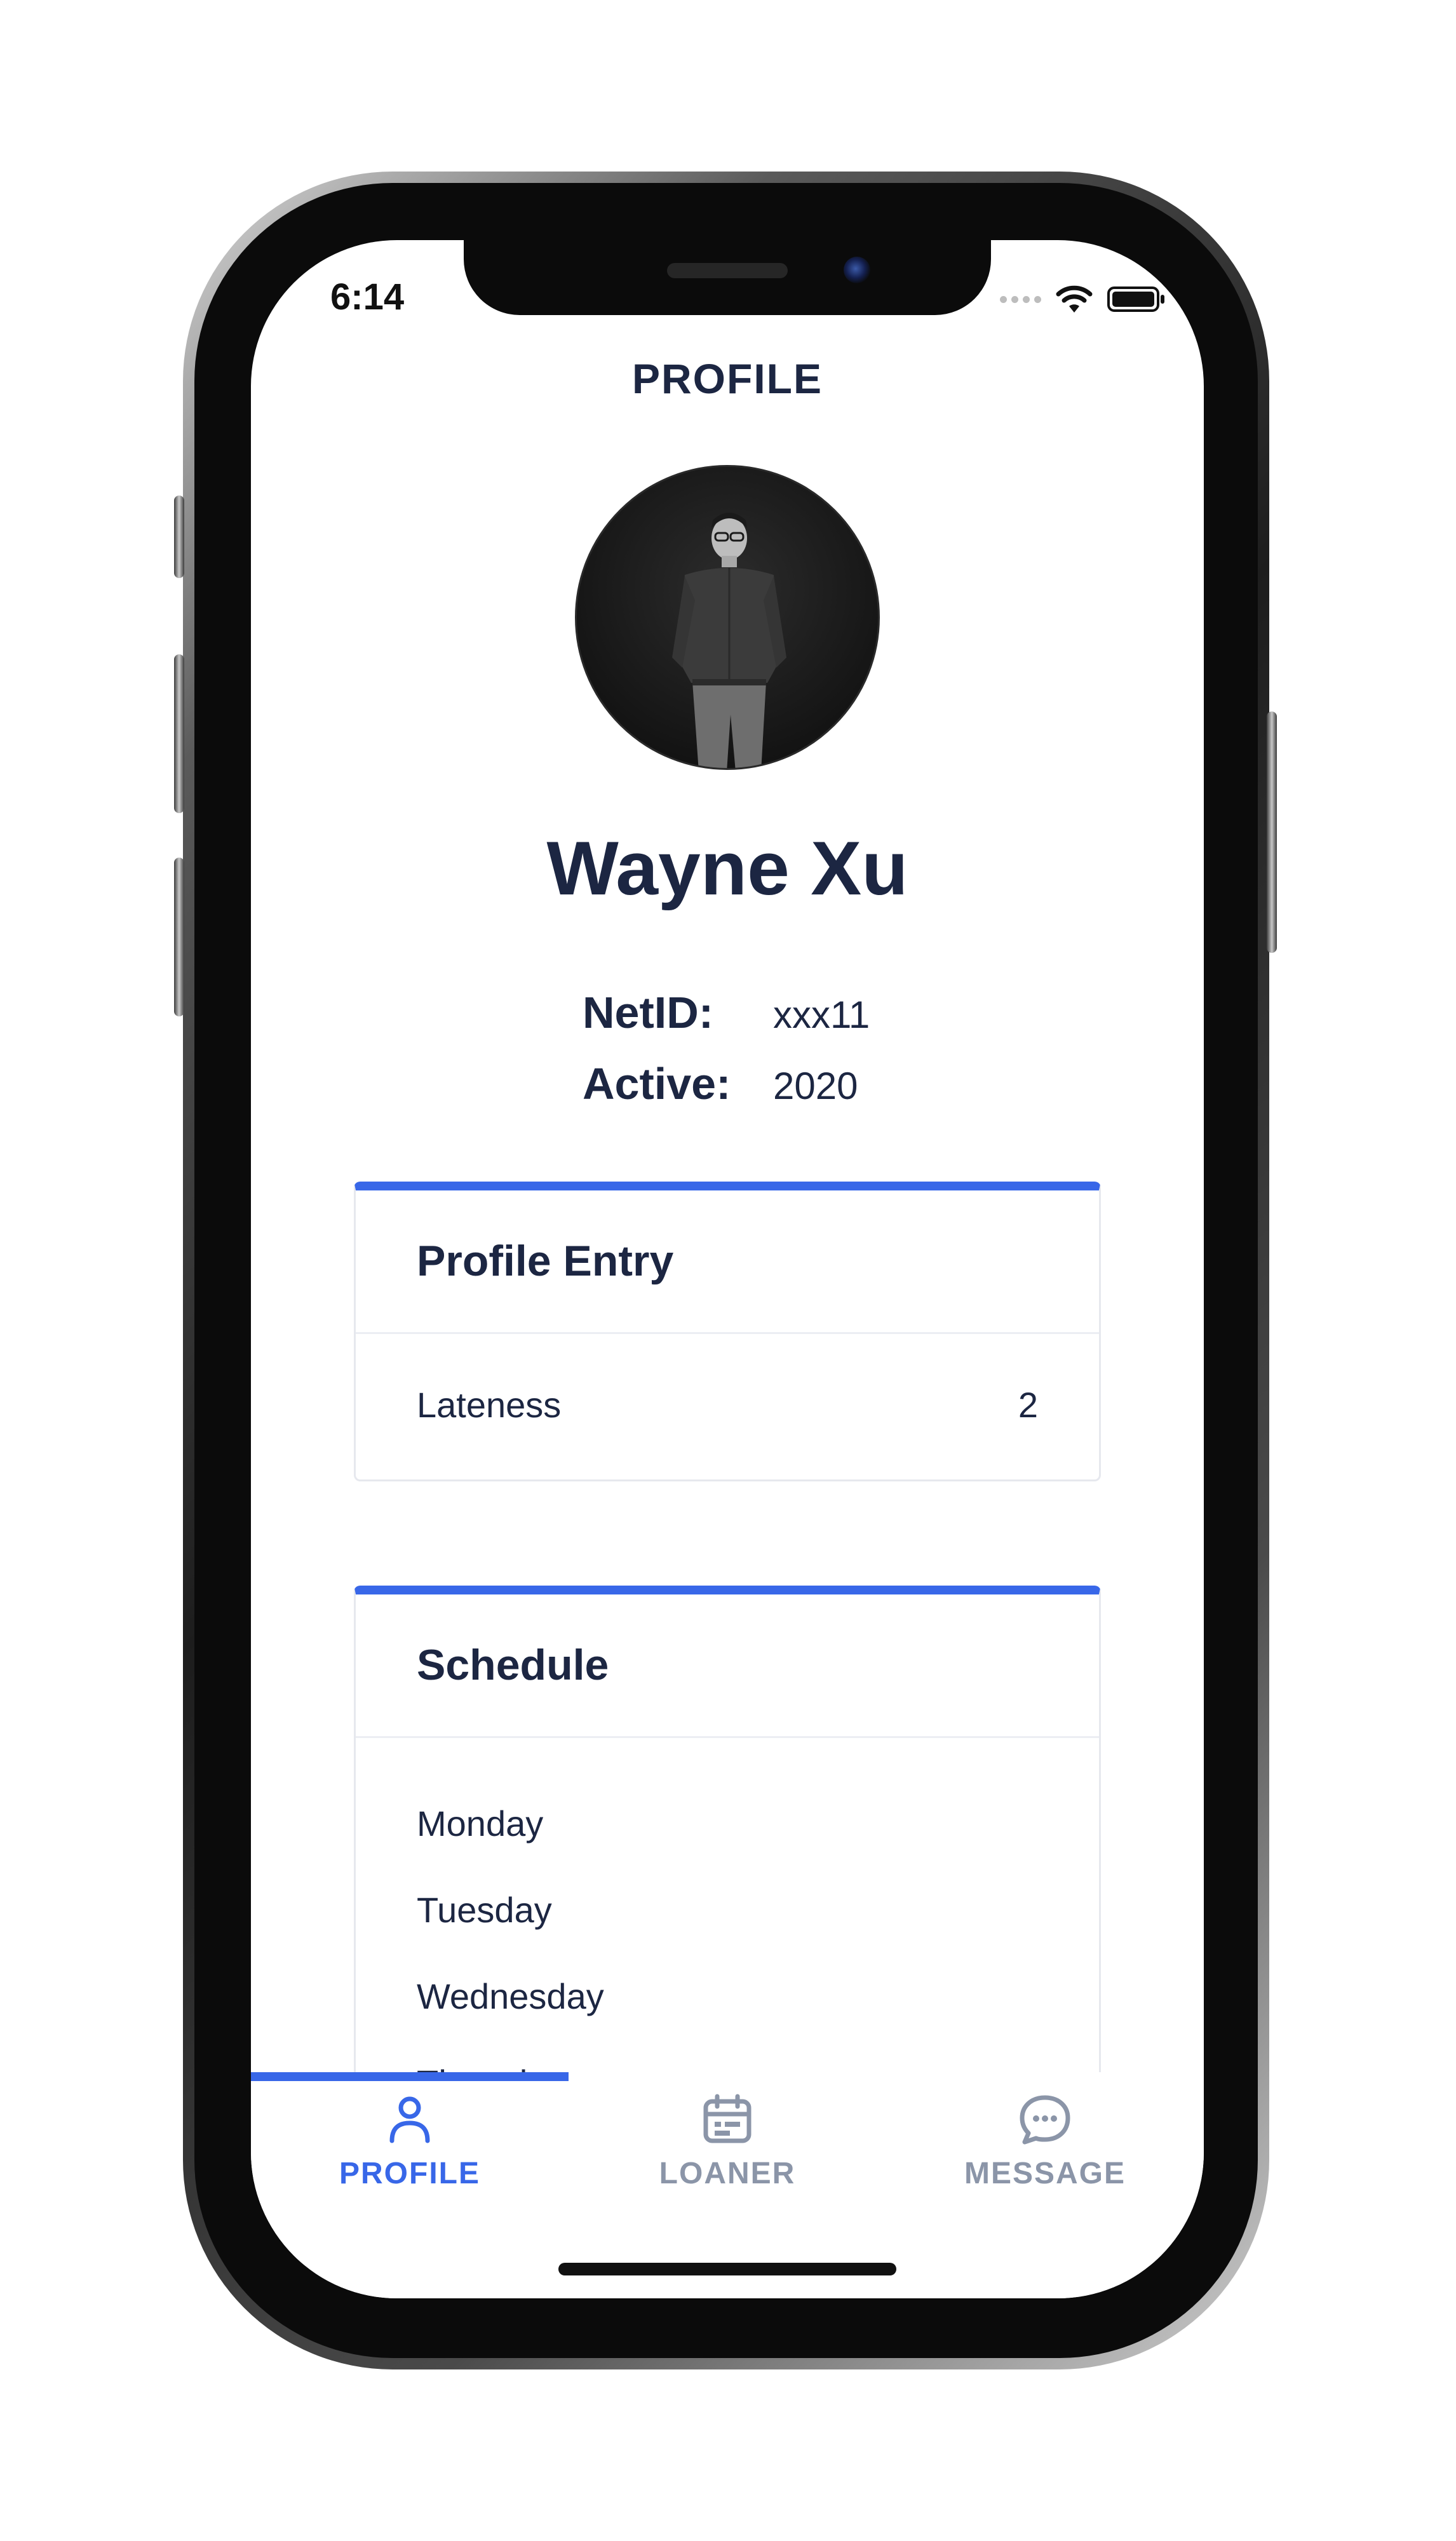 The image size is (1456, 2541). I want to click on active-row: Active: 2020, so click(720, 1083).